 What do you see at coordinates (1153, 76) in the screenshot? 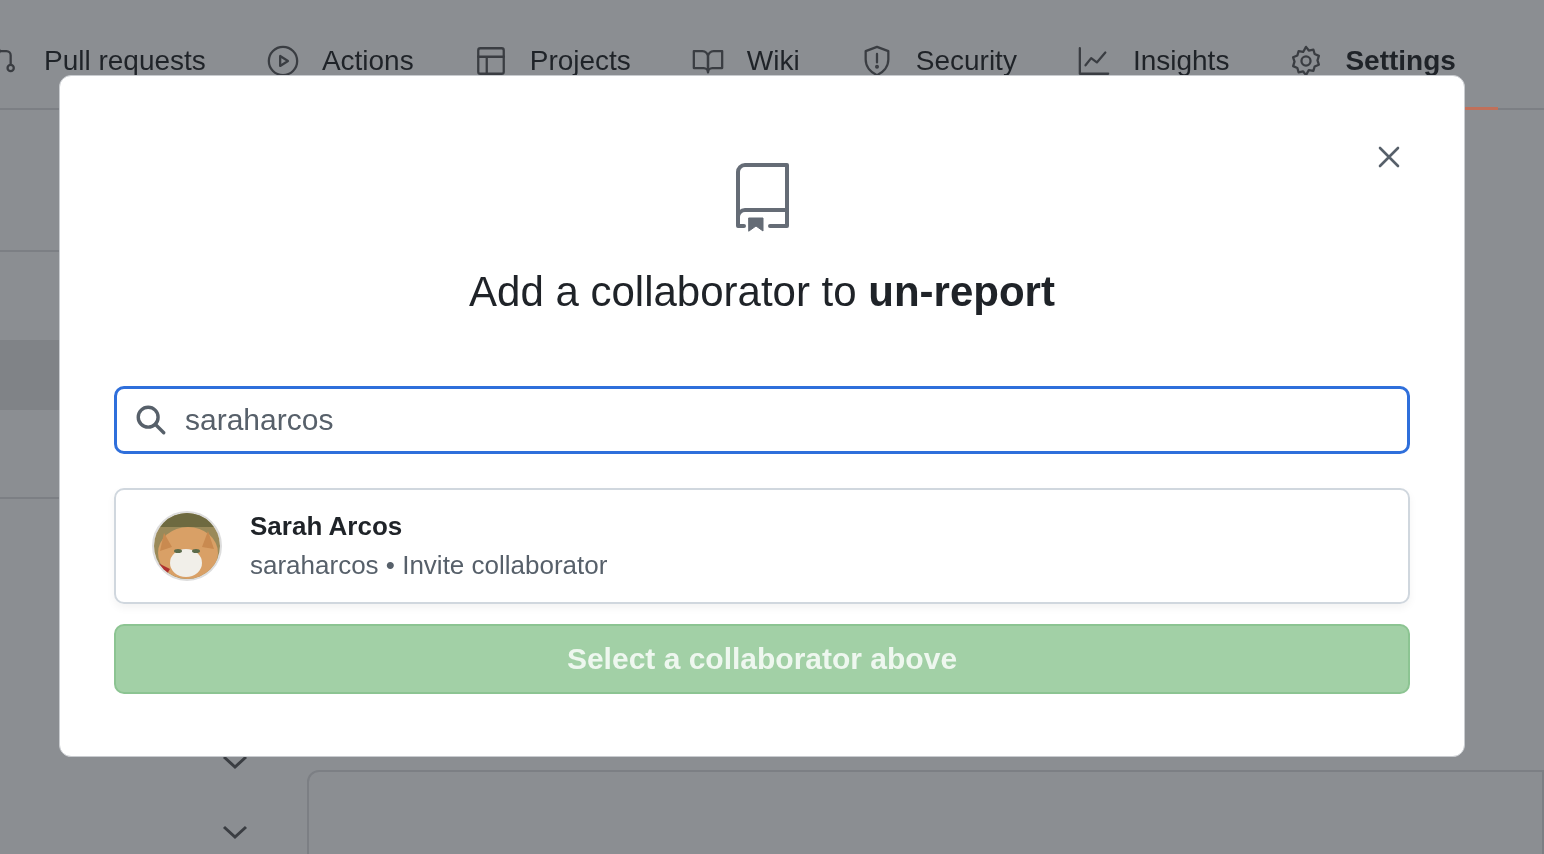
I see `nav-tab: Insights` at bounding box center [1153, 76].